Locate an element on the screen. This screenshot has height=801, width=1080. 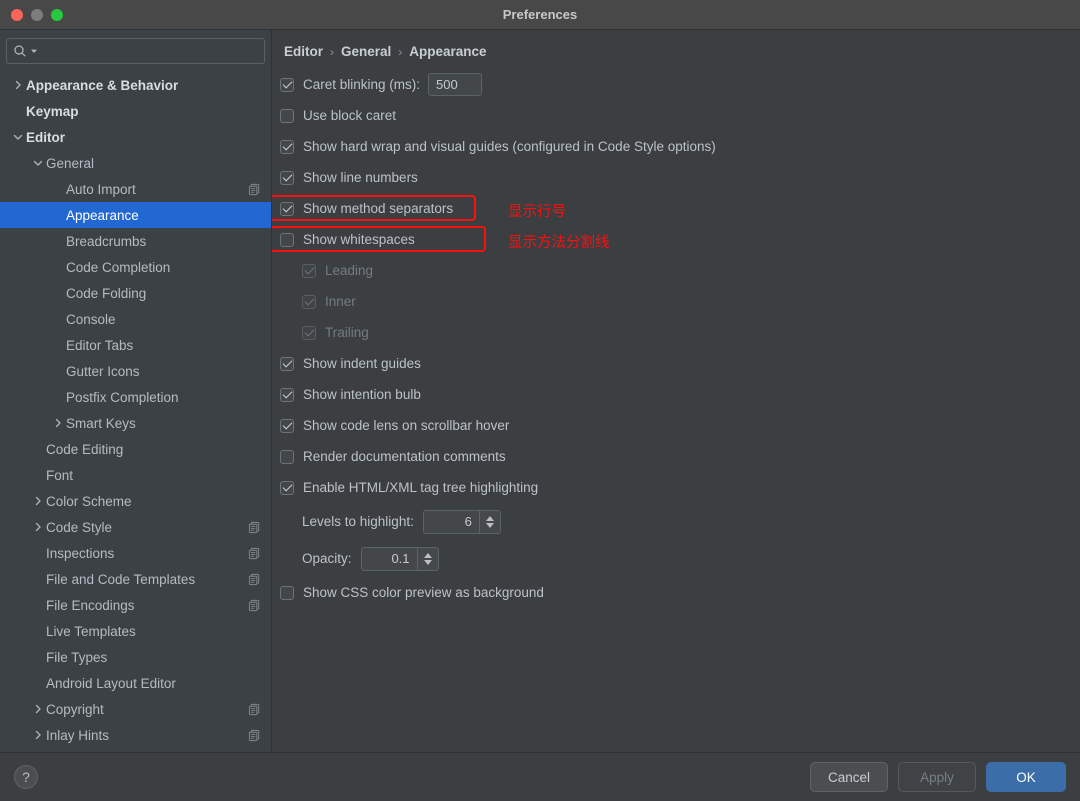
caret-blinking-input: 500 is located at coordinates (455, 84).